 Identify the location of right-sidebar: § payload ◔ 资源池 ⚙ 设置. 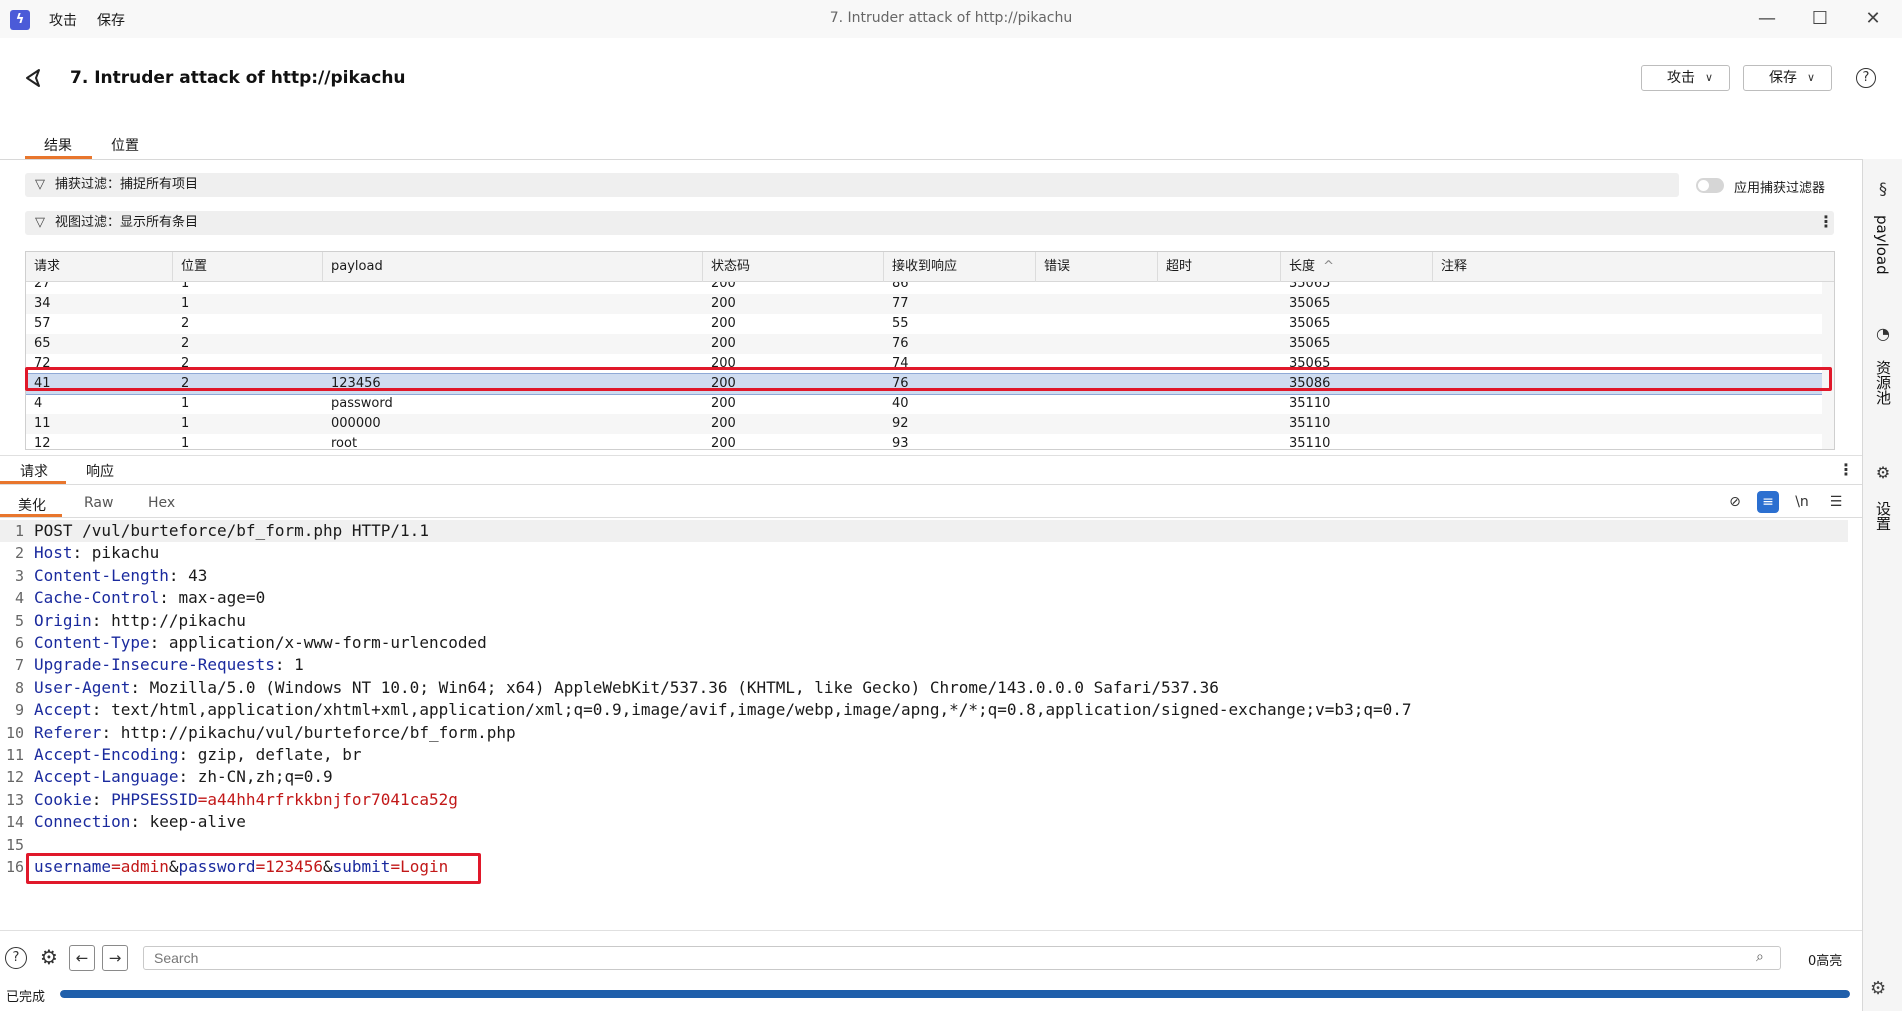
(1882, 585).